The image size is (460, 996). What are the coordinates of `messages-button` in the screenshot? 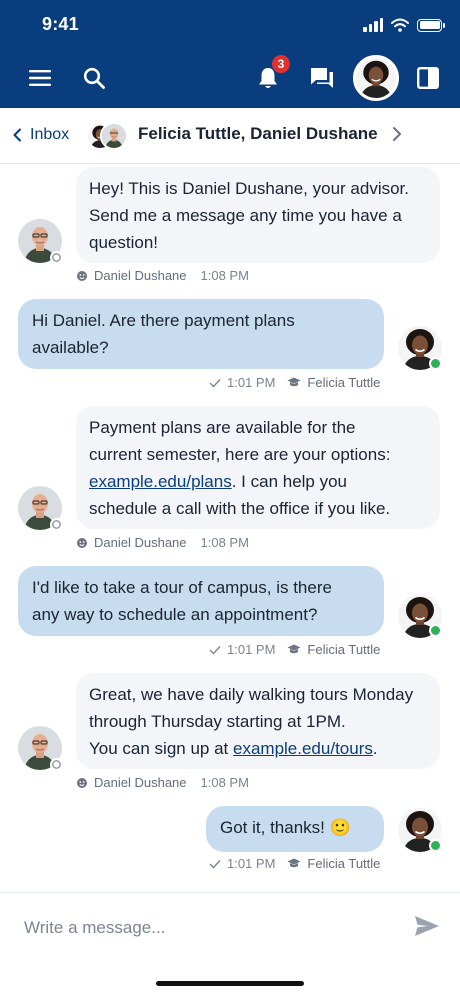 It's located at (322, 78).